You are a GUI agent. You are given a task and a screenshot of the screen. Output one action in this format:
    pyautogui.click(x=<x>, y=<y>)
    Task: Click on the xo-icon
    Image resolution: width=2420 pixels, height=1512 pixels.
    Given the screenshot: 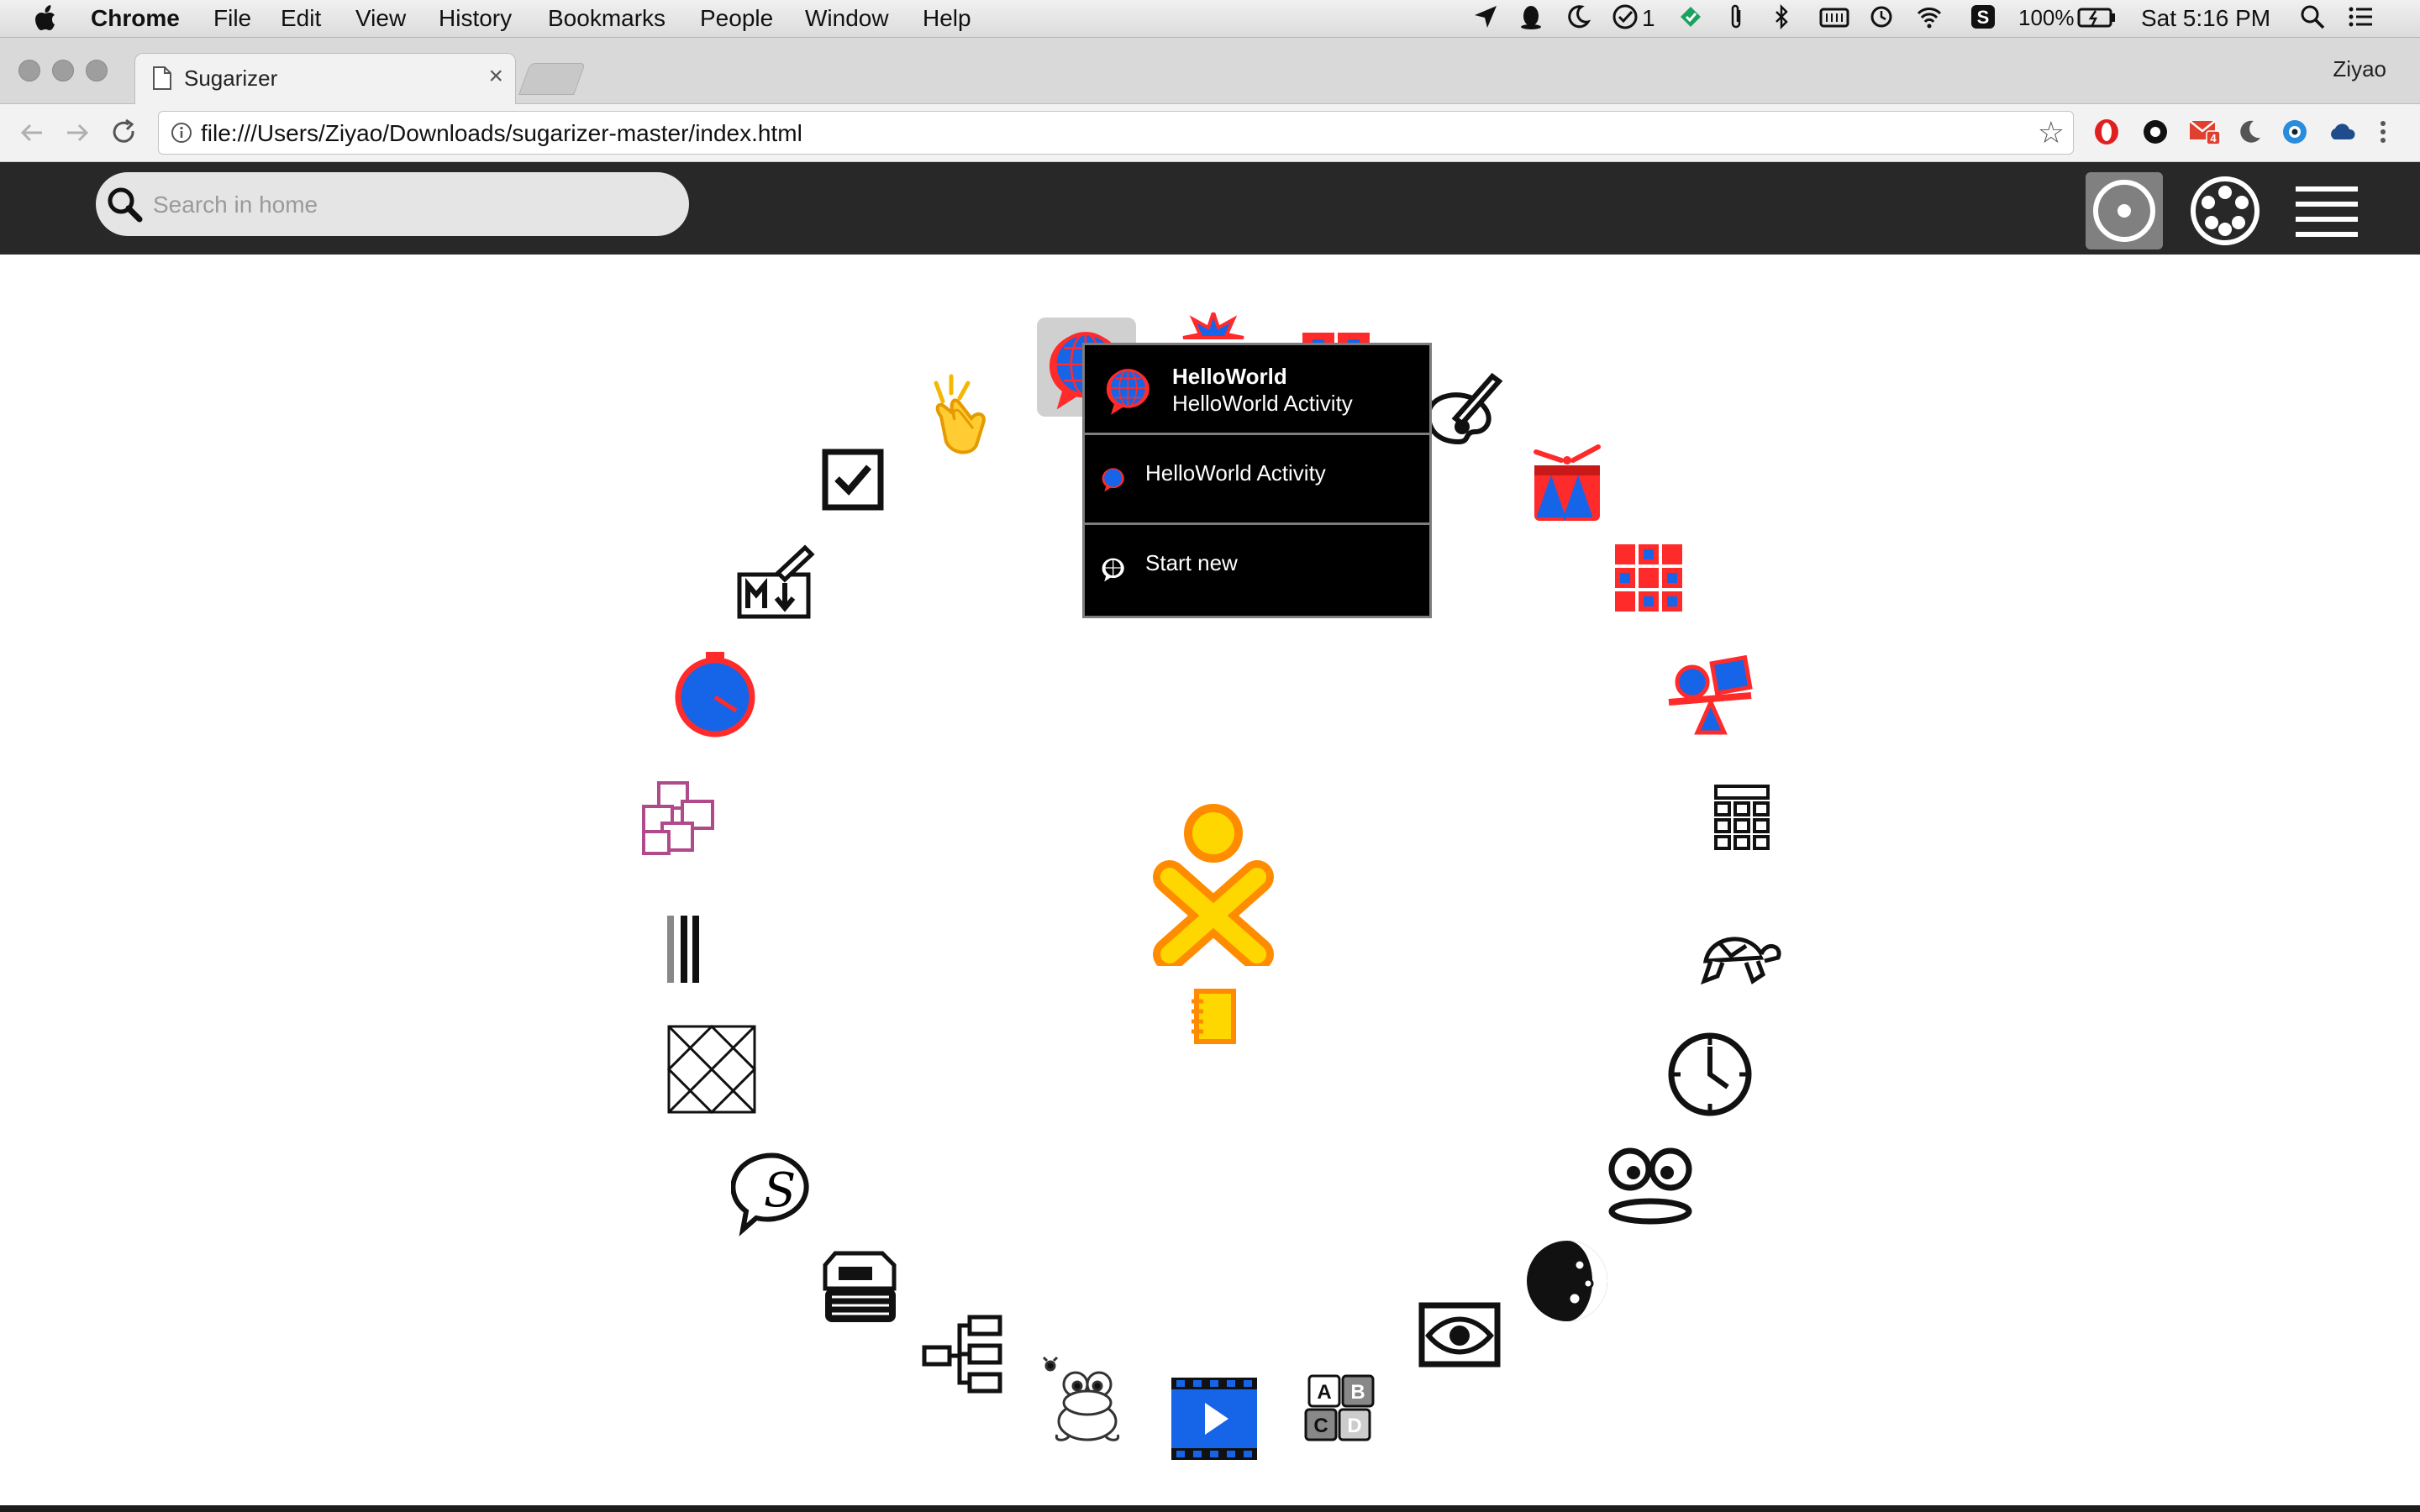 What is the action you would take?
    pyautogui.click(x=1213, y=887)
    